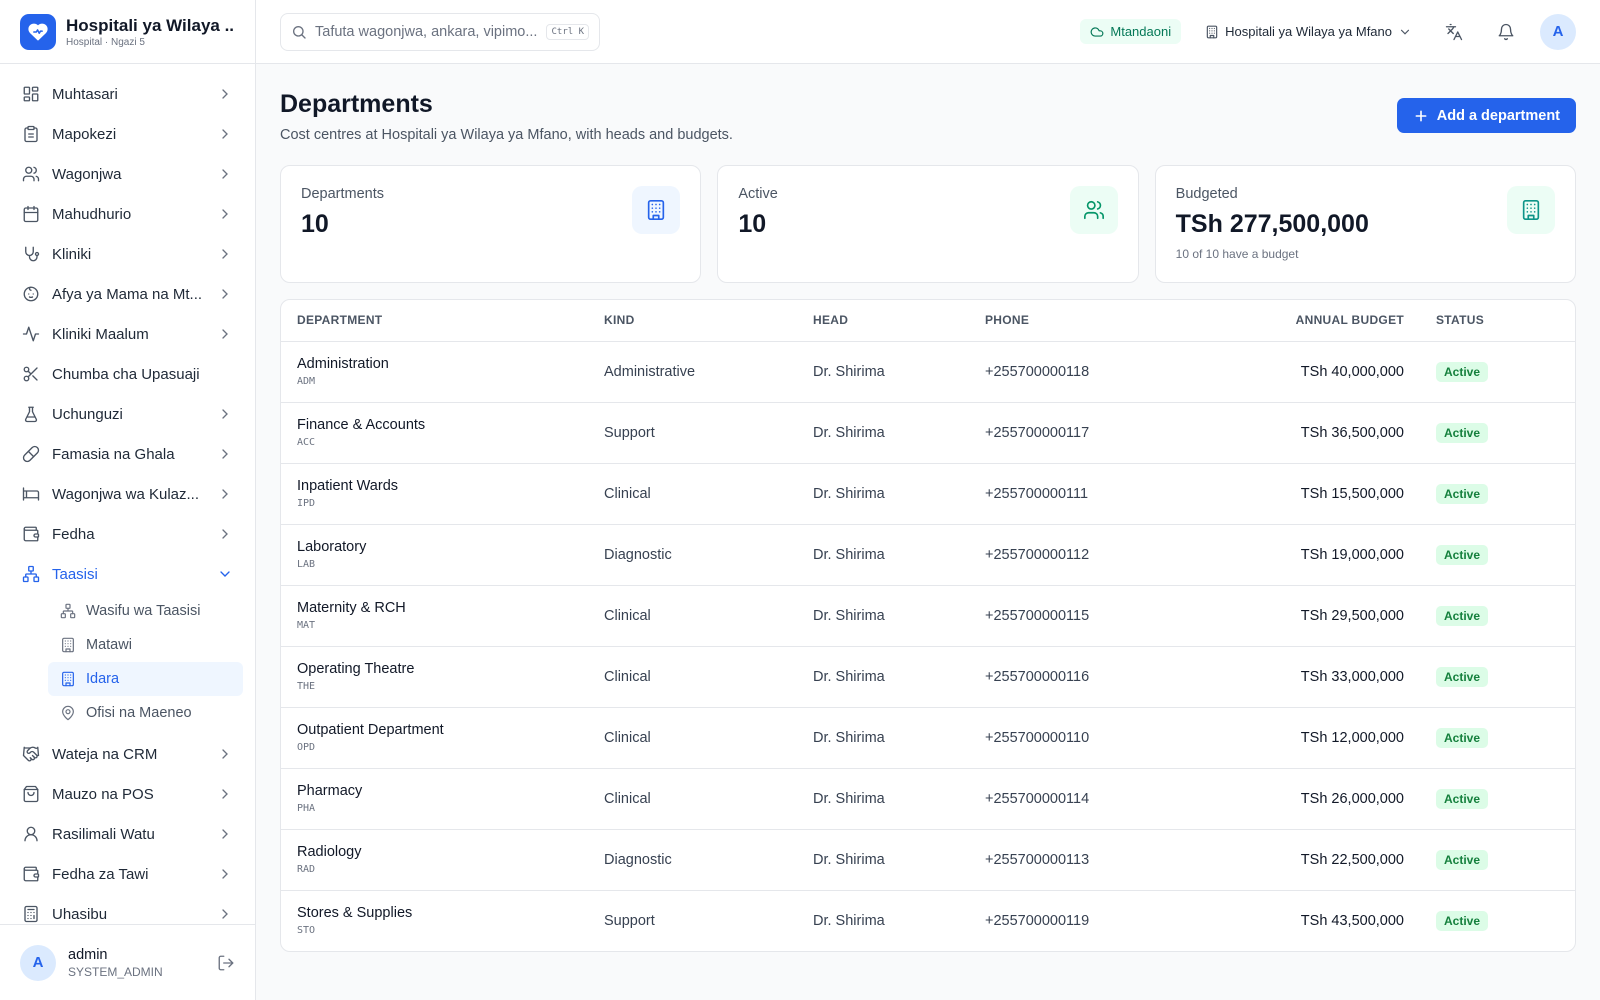 Image resolution: width=1600 pixels, height=1000 pixels. Describe the element at coordinates (1294, 677) in the screenshot. I see `cell-annual-budget: TSh 33,000,000` at that location.